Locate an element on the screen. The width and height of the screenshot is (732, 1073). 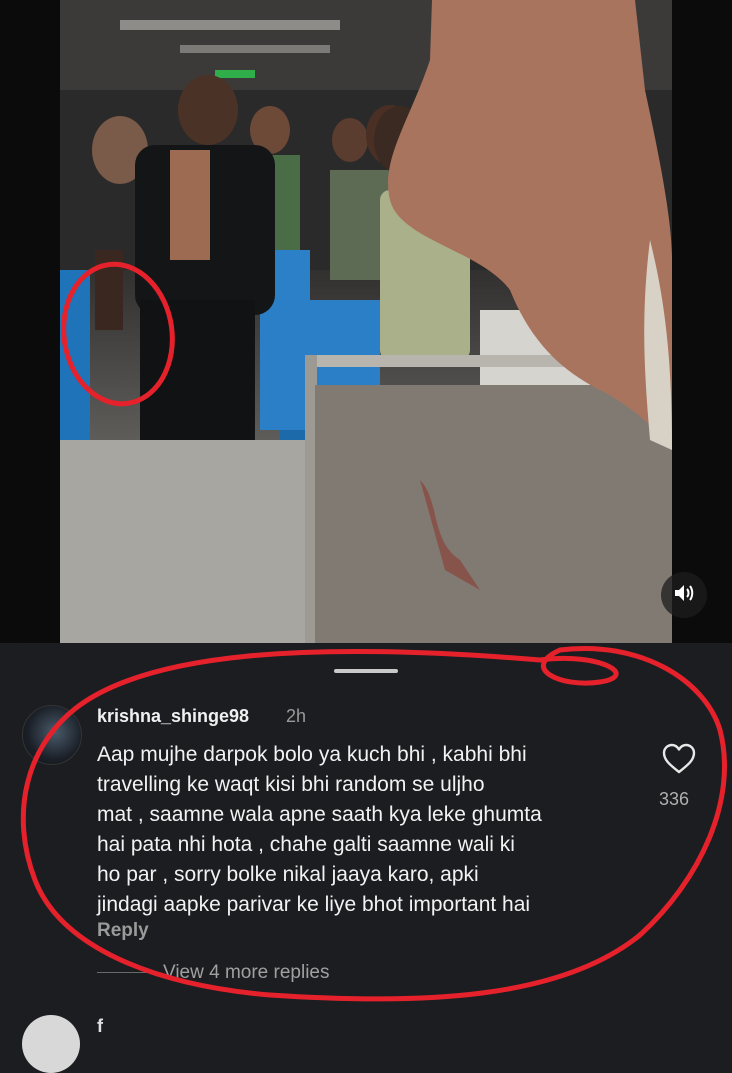
mute-button is located at coordinates (684, 595).